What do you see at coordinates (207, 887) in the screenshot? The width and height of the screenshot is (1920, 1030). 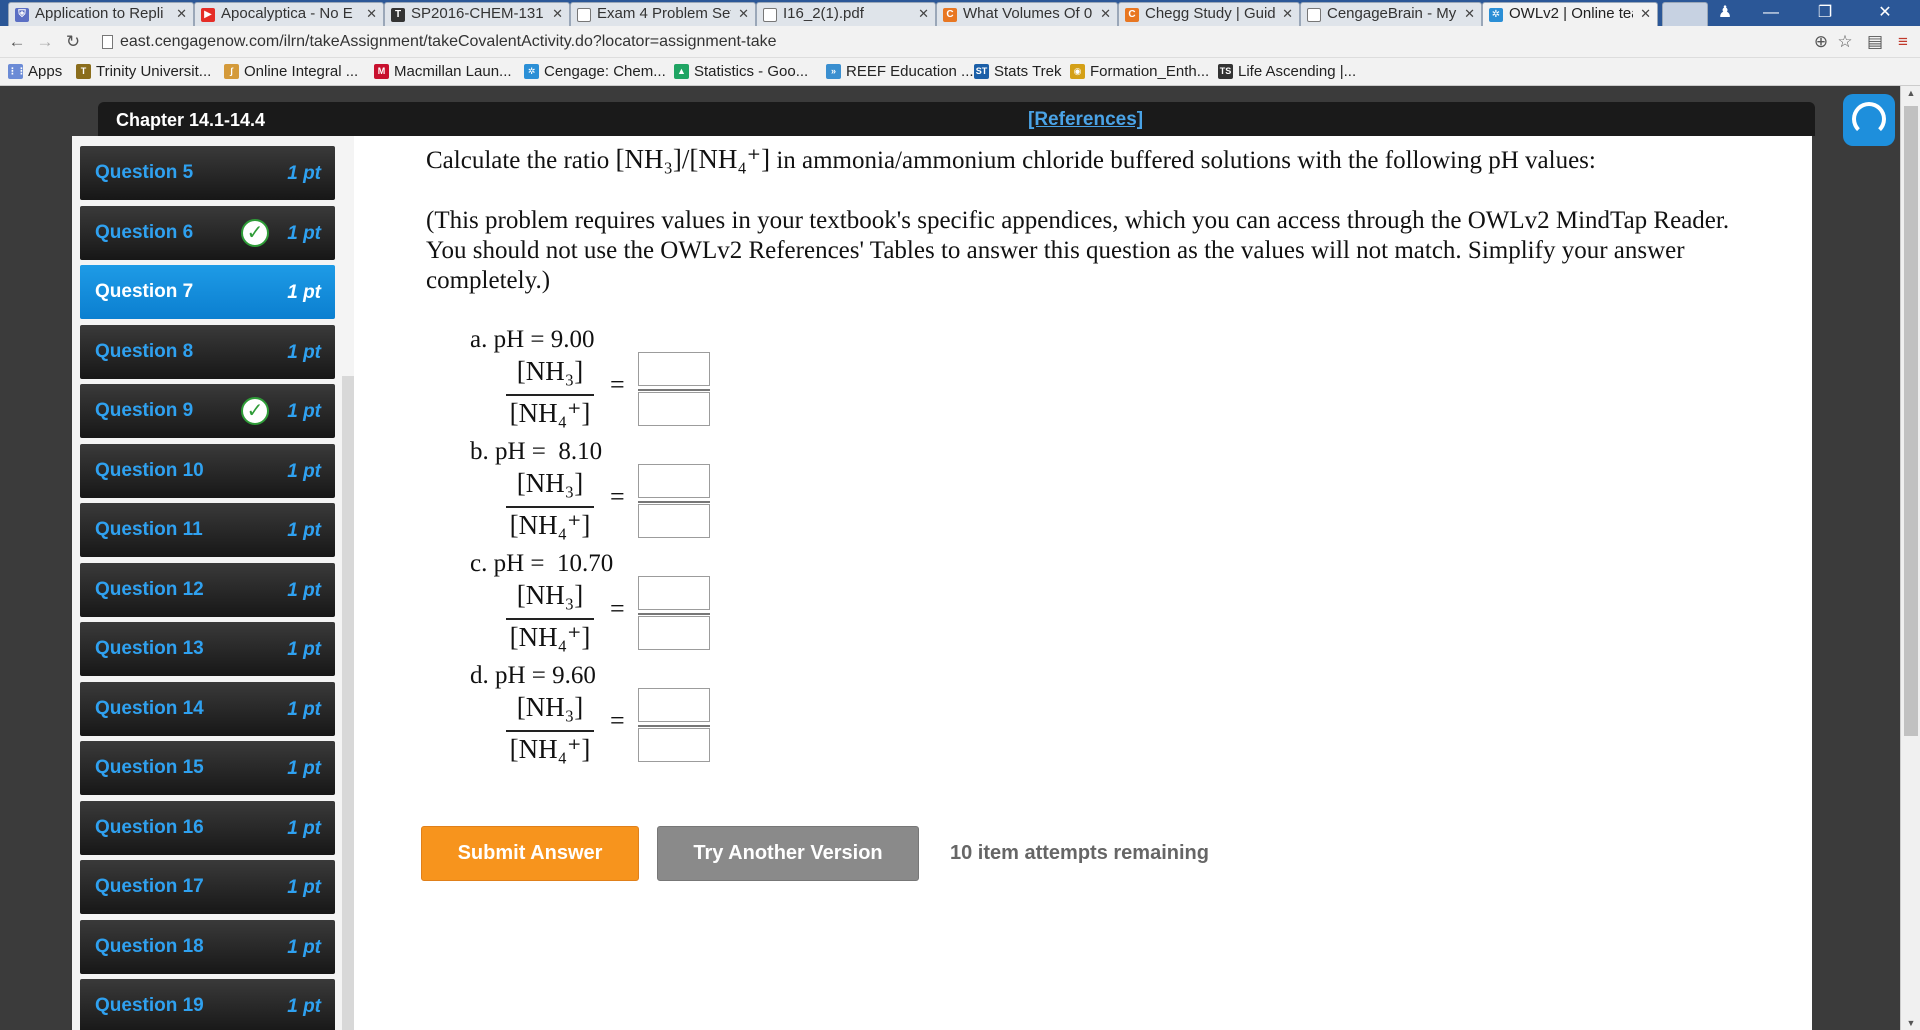 I see `sidebar-item-question: Question 17 1 pt` at bounding box center [207, 887].